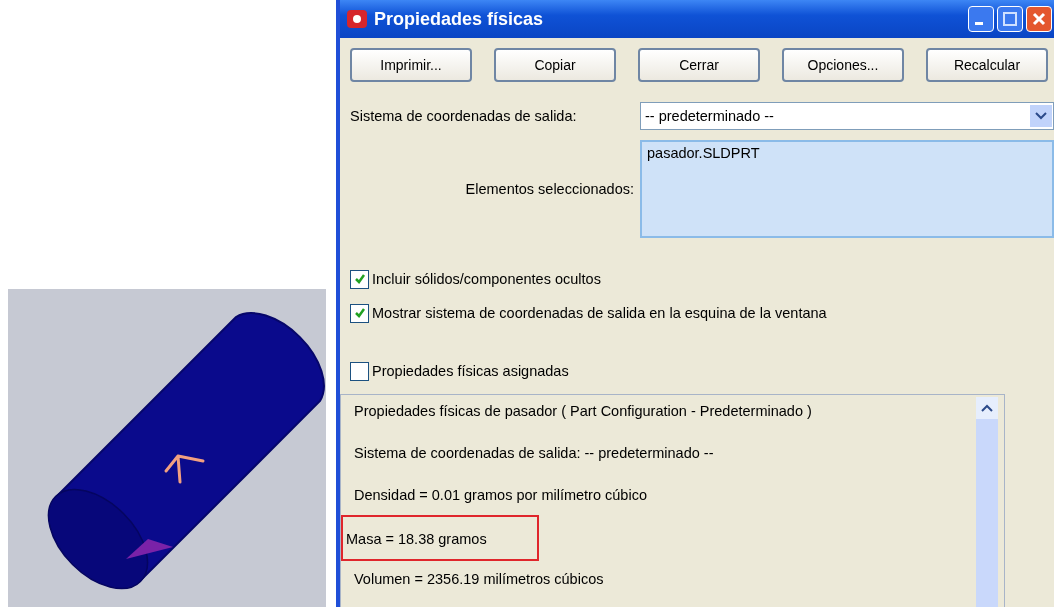  Describe the element at coordinates (464, 116) in the screenshot. I see `field-label: Sistema de coordenadas de salida:` at that location.